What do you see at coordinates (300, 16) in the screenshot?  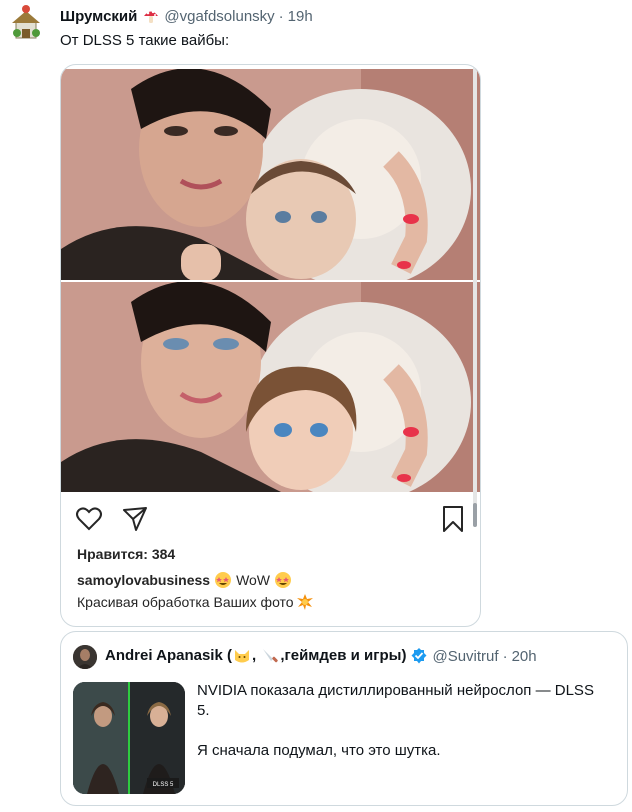 I see `timestamp: 19h` at bounding box center [300, 16].